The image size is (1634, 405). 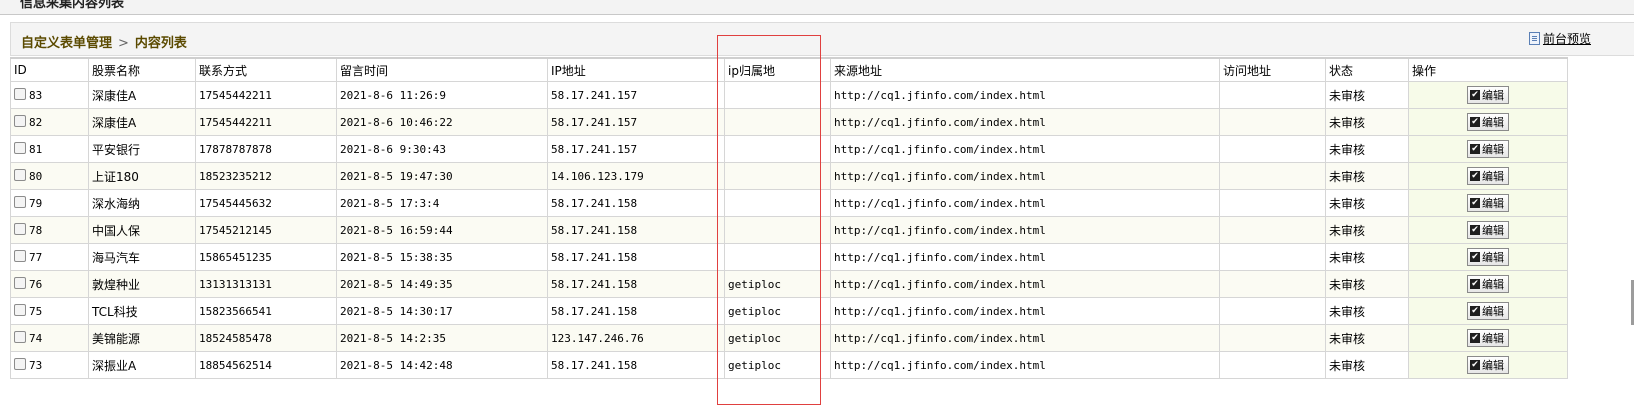 What do you see at coordinates (777, 69) in the screenshot?
I see `header-ip-location: ip归属地` at bounding box center [777, 69].